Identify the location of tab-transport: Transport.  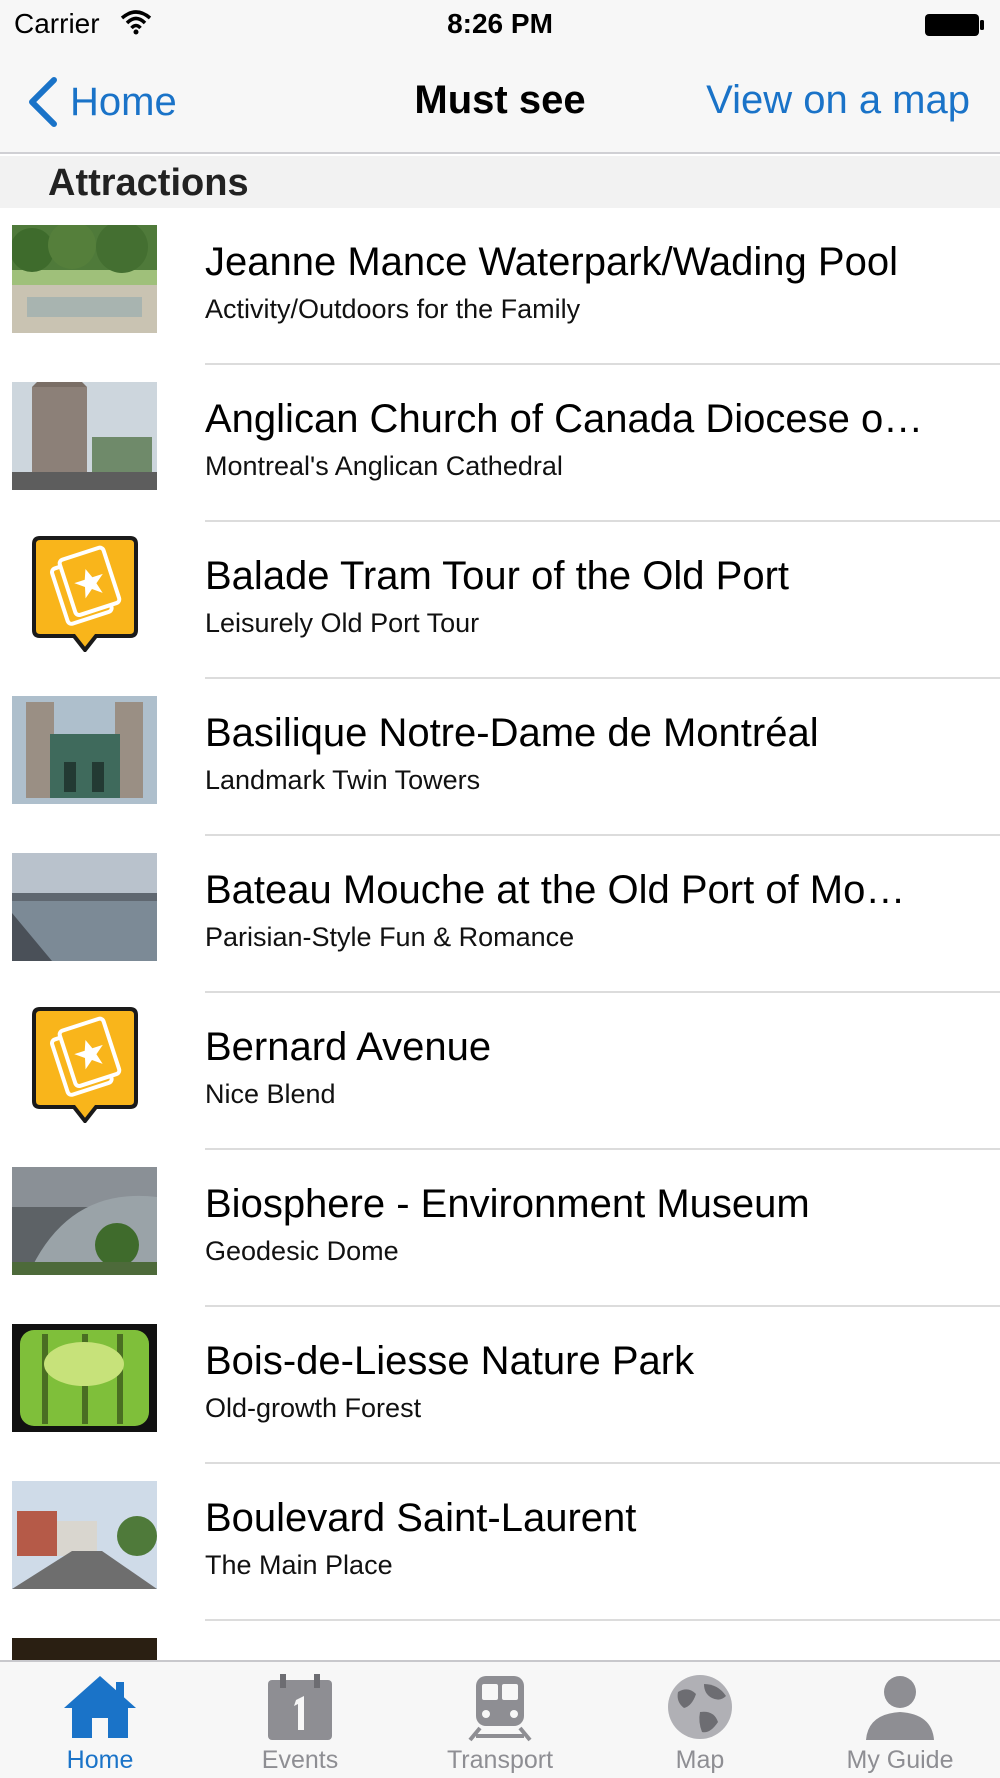
(500, 1720).